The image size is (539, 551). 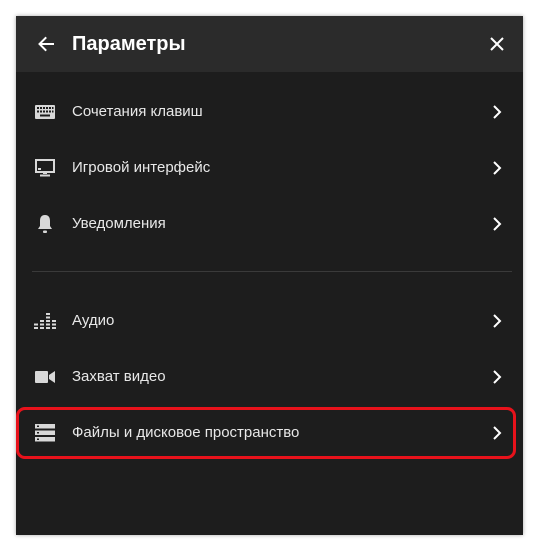 I want to click on menu-item-label: Сочетания клавиш, so click(x=137, y=111).